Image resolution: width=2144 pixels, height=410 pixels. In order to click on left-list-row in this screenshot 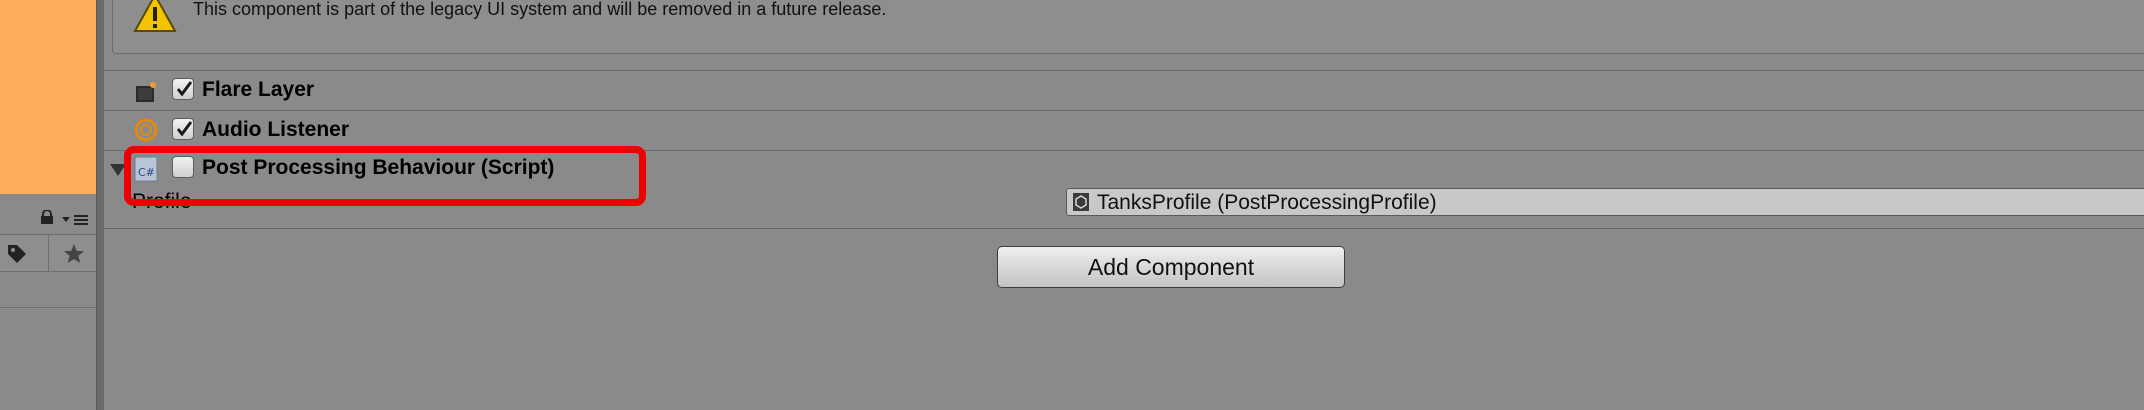, I will do `click(48, 289)`.